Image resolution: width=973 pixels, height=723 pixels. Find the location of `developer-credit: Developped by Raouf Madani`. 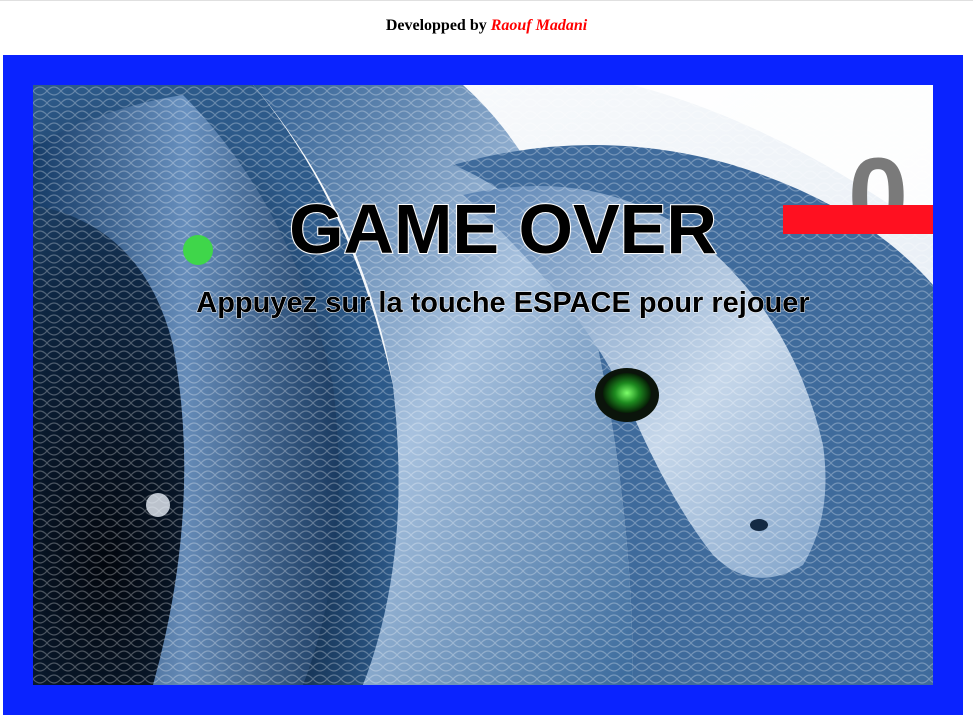

developer-credit: Developped by Raouf Madani is located at coordinates (486, 27).